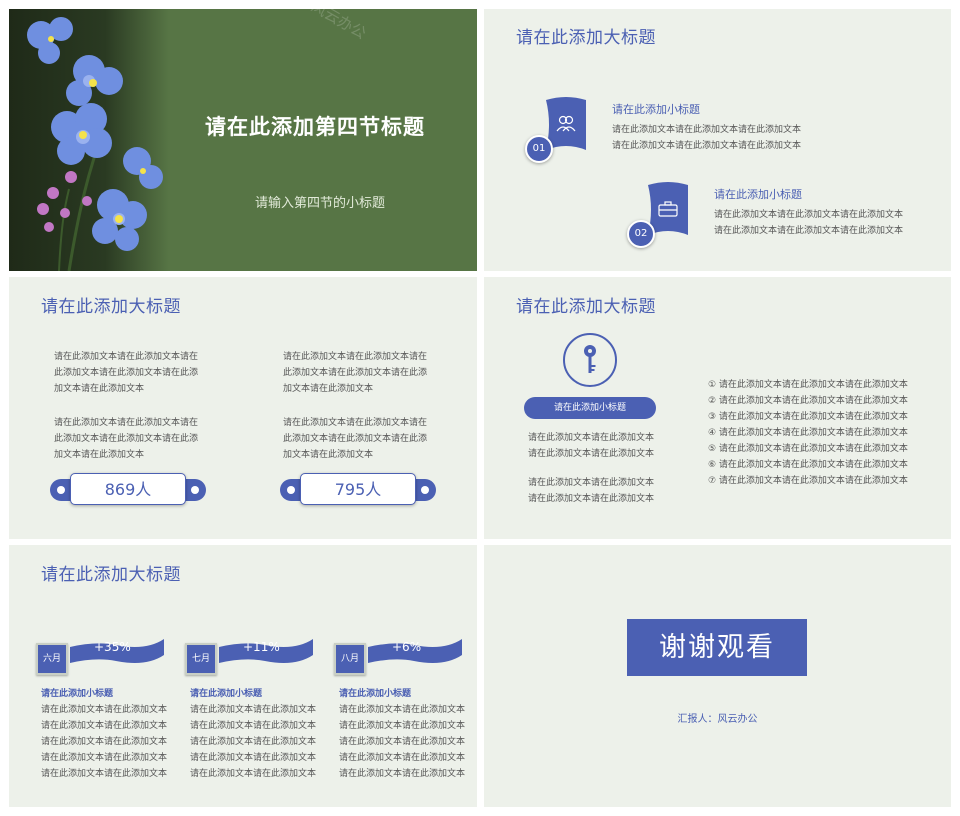 This screenshot has height=816, width=960. Describe the element at coordinates (641, 234) in the screenshot. I see `item-number-2: 02` at that location.